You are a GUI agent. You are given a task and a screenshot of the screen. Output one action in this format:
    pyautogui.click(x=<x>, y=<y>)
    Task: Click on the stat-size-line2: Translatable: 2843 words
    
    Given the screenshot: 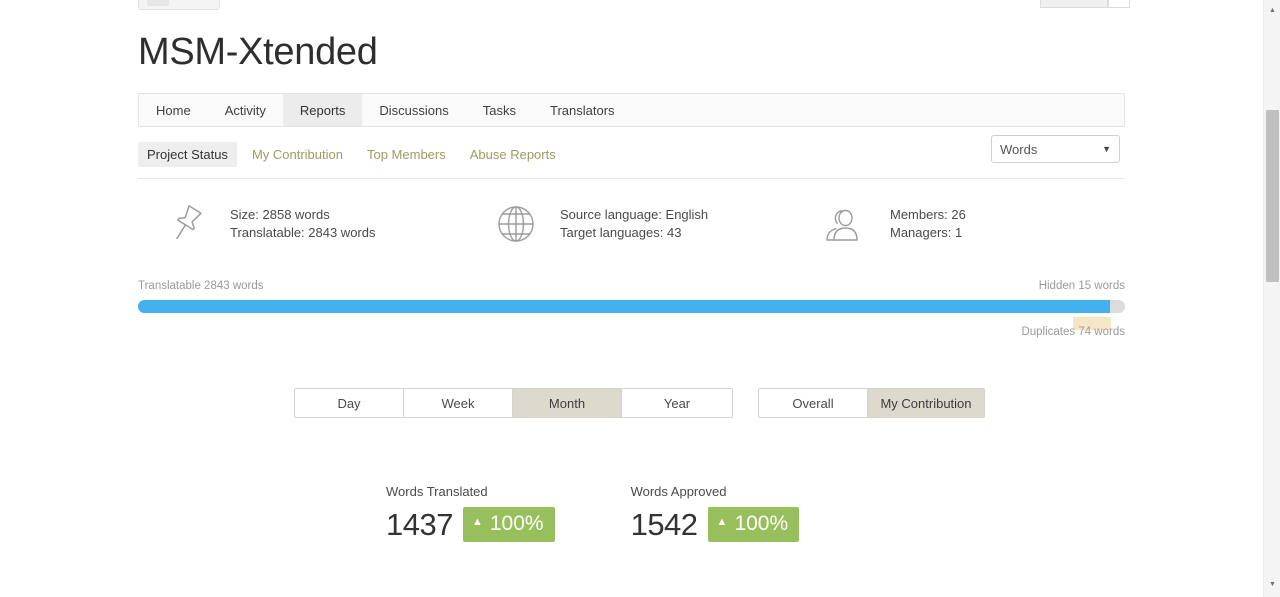 What is the action you would take?
    pyautogui.click(x=303, y=232)
    